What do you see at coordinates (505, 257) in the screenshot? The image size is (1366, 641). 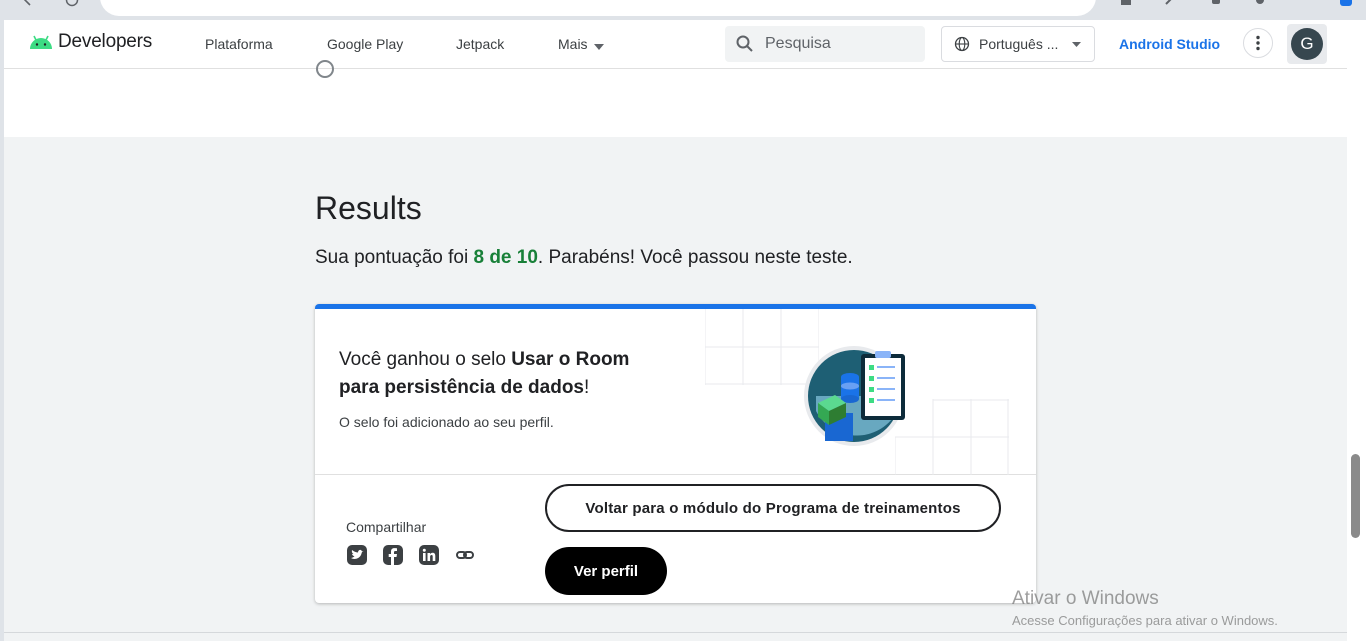 I see `score-value: 8 de 10` at bounding box center [505, 257].